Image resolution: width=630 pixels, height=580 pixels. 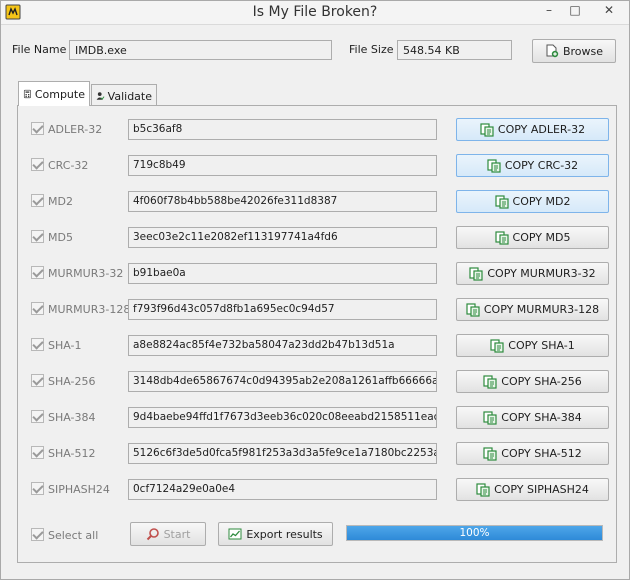 I want to click on start-button: Start, so click(x=168, y=534).